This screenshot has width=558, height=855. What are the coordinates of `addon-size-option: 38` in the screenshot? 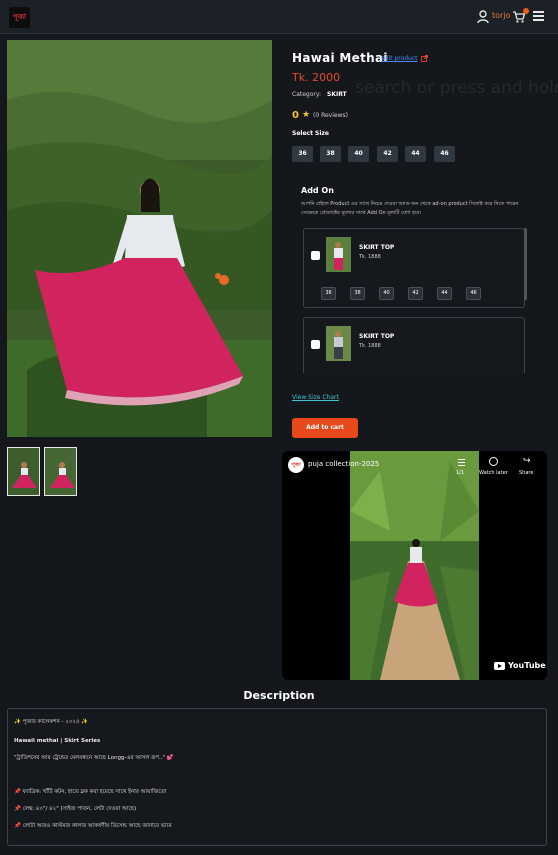 It's located at (357, 293).